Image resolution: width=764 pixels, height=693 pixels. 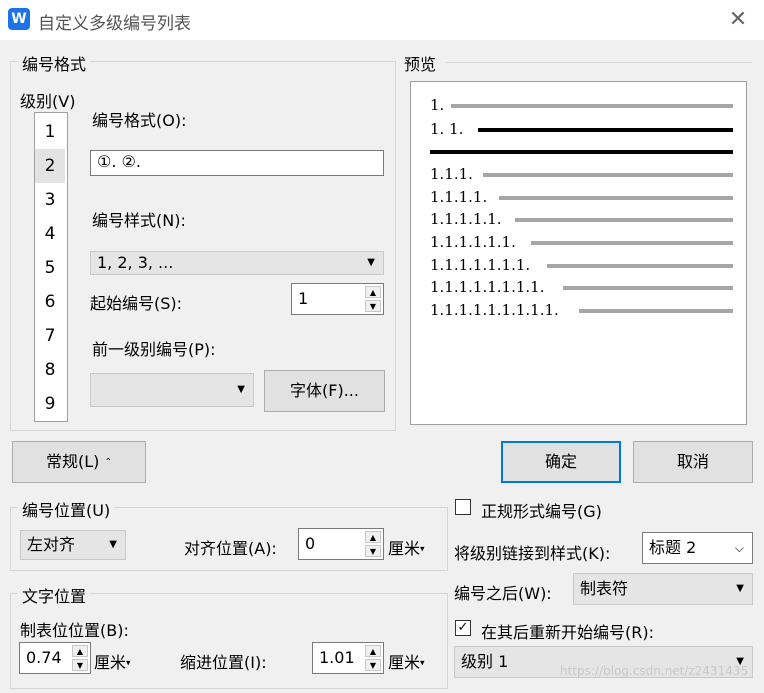 I want to click on wps-logo-icon: W, so click(x=19, y=19).